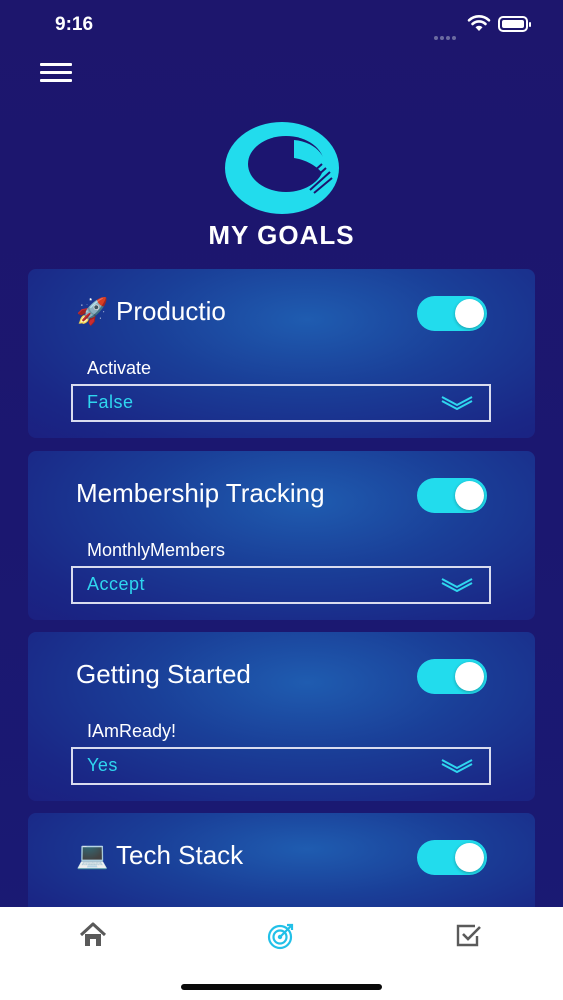 The width and height of the screenshot is (563, 1000). Describe the element at coordinates (102, 765) in the screenshot. I see `select-value: Yes` at that location.